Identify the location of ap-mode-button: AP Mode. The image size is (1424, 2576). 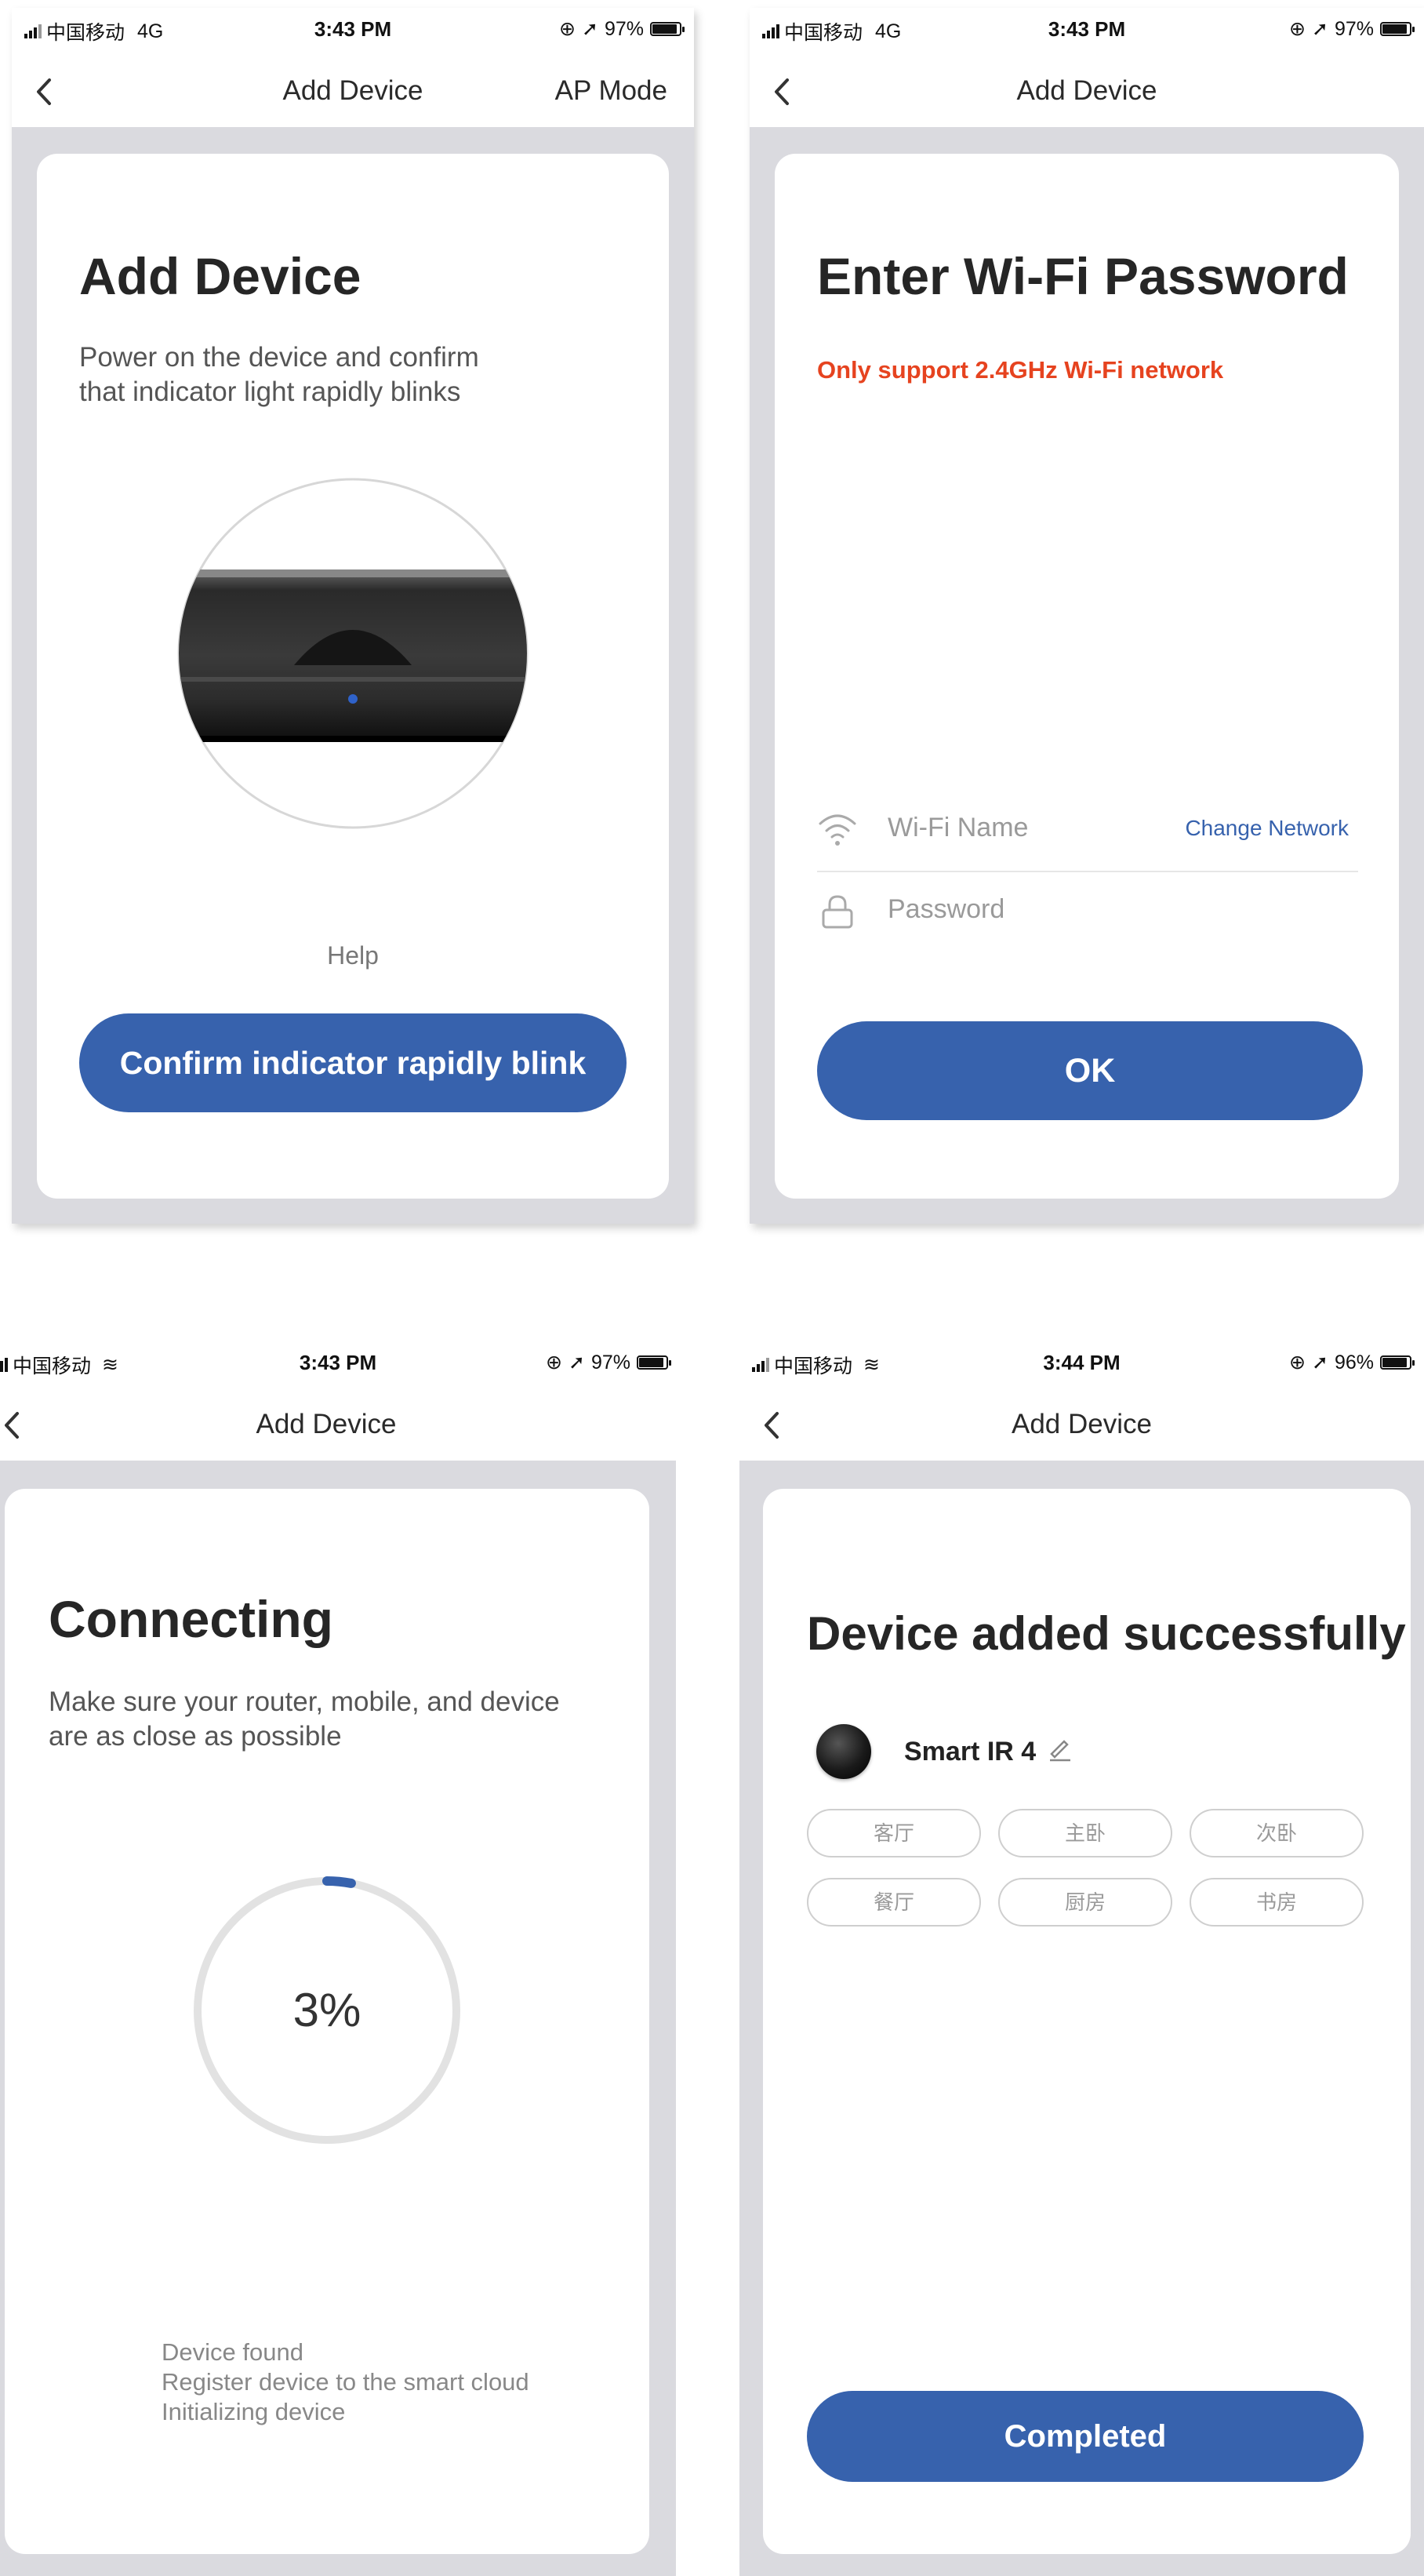
(611, 91).